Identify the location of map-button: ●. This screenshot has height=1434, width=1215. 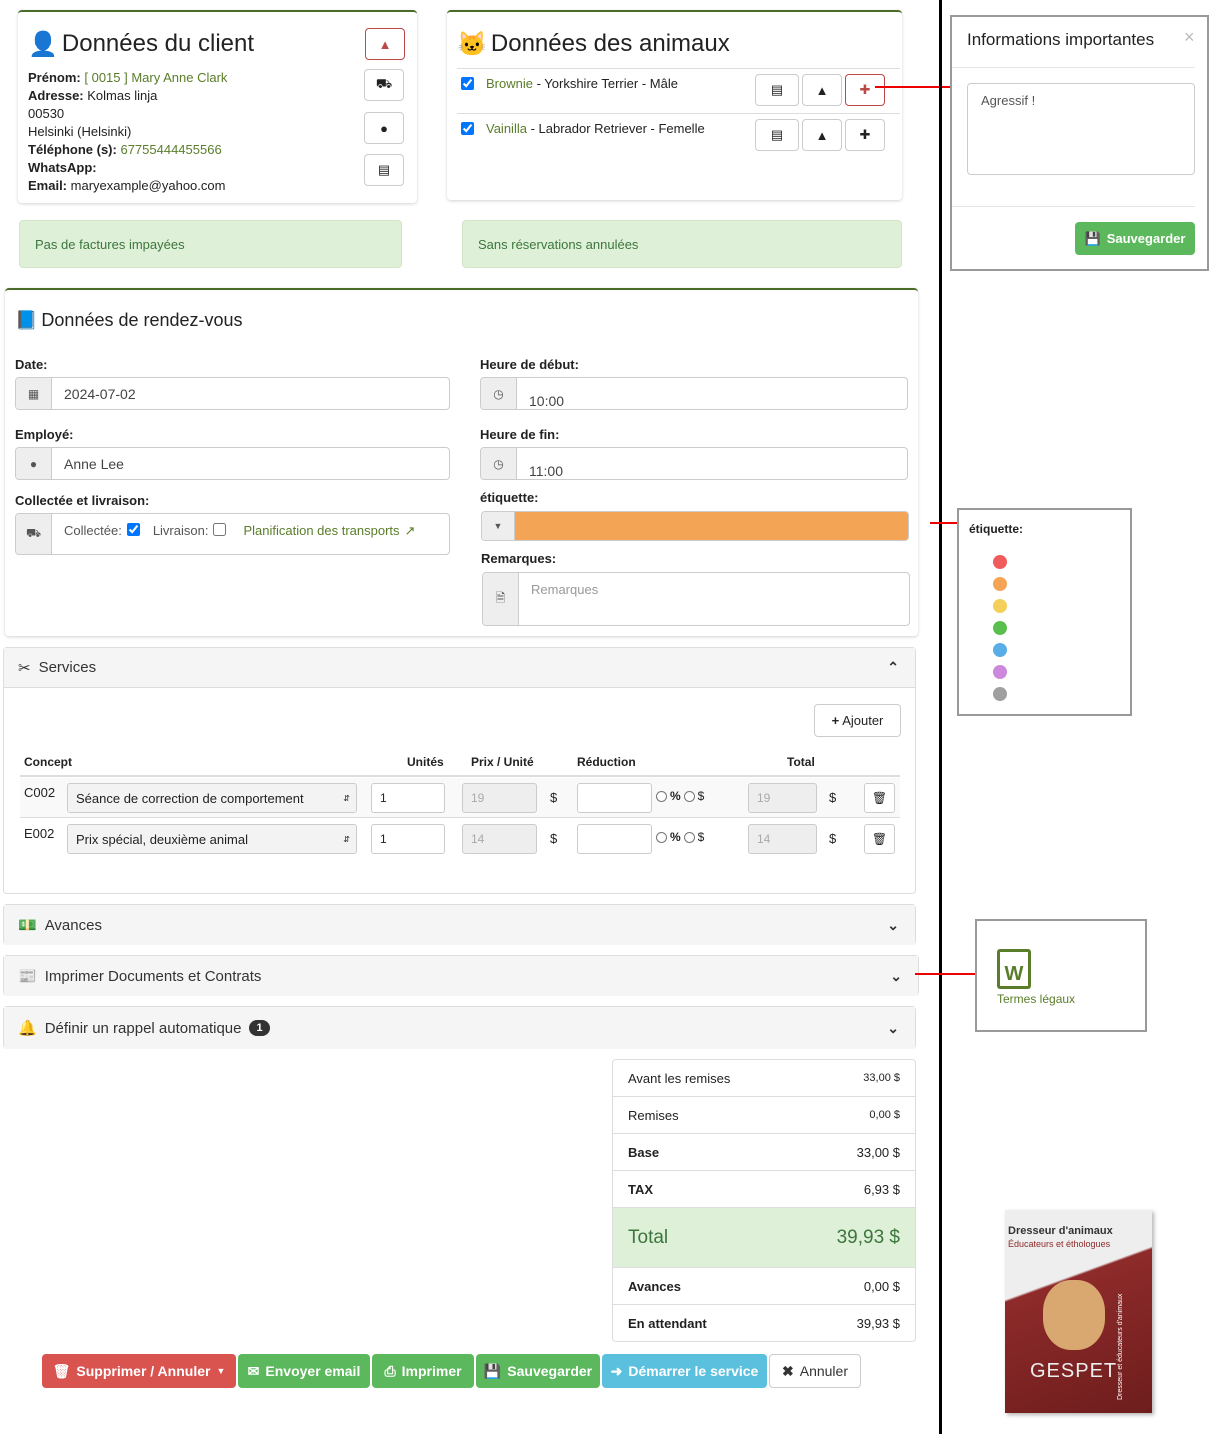
(384, 128).